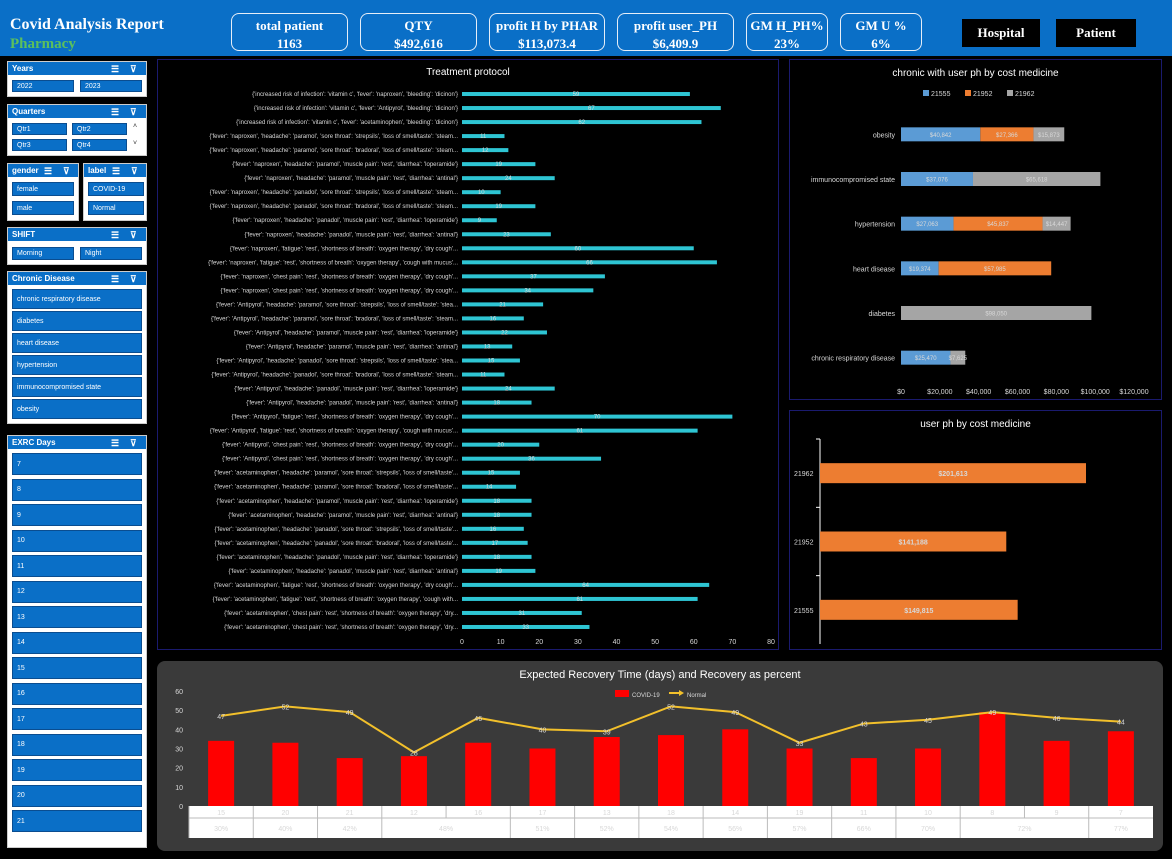  What do you see at coordinates (350, 813) in the screenshot?
I see `x-tick-label: 21` at bounding box center [350, 813].